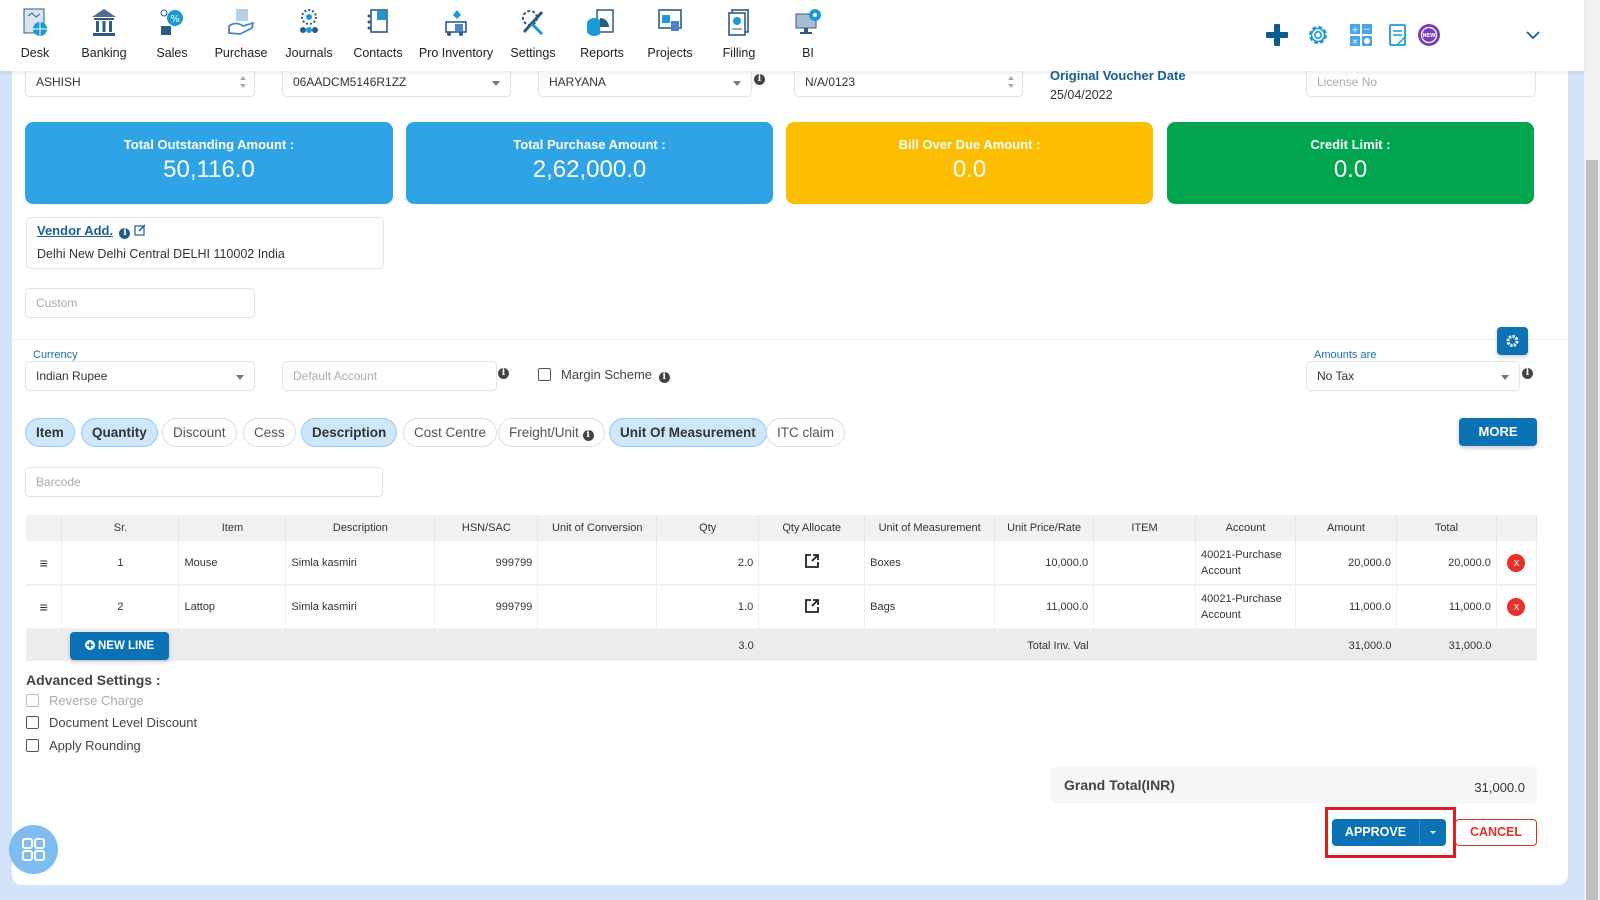  What do you see at coordinates (930, 607) in the screenshot?
I see `cell-uom: Bags` at bounding box center [930, 607].